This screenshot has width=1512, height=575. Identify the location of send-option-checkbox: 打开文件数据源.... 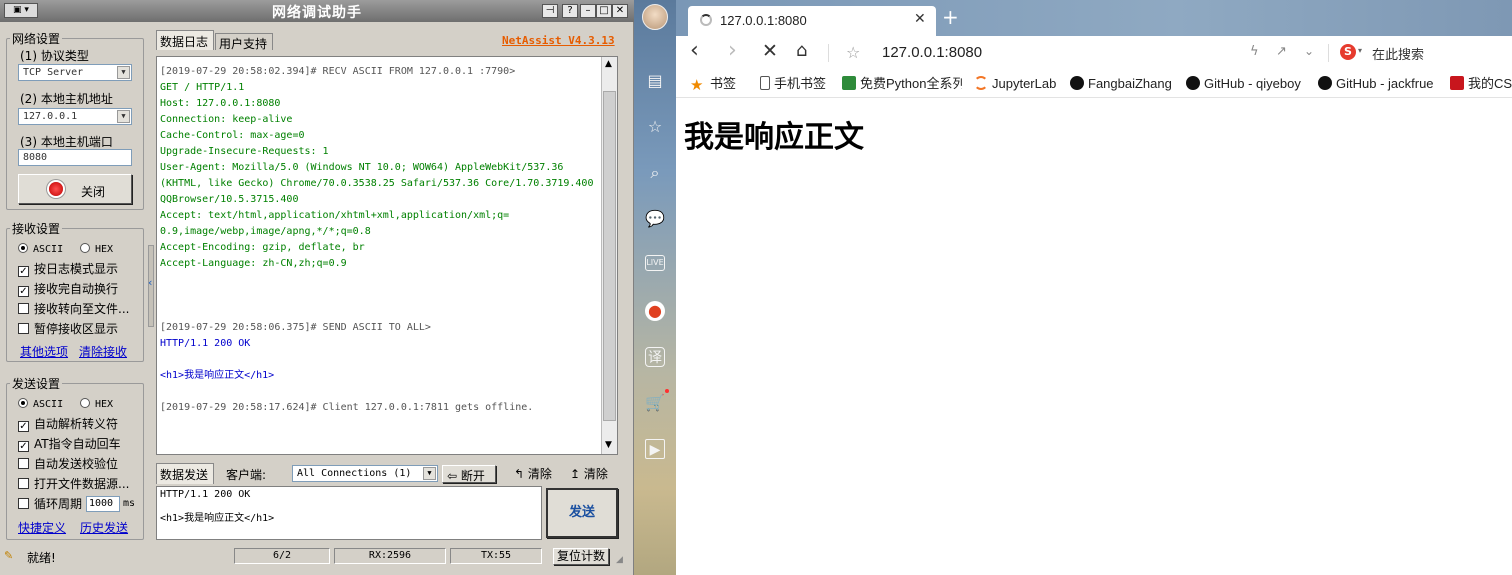
(73, 484).